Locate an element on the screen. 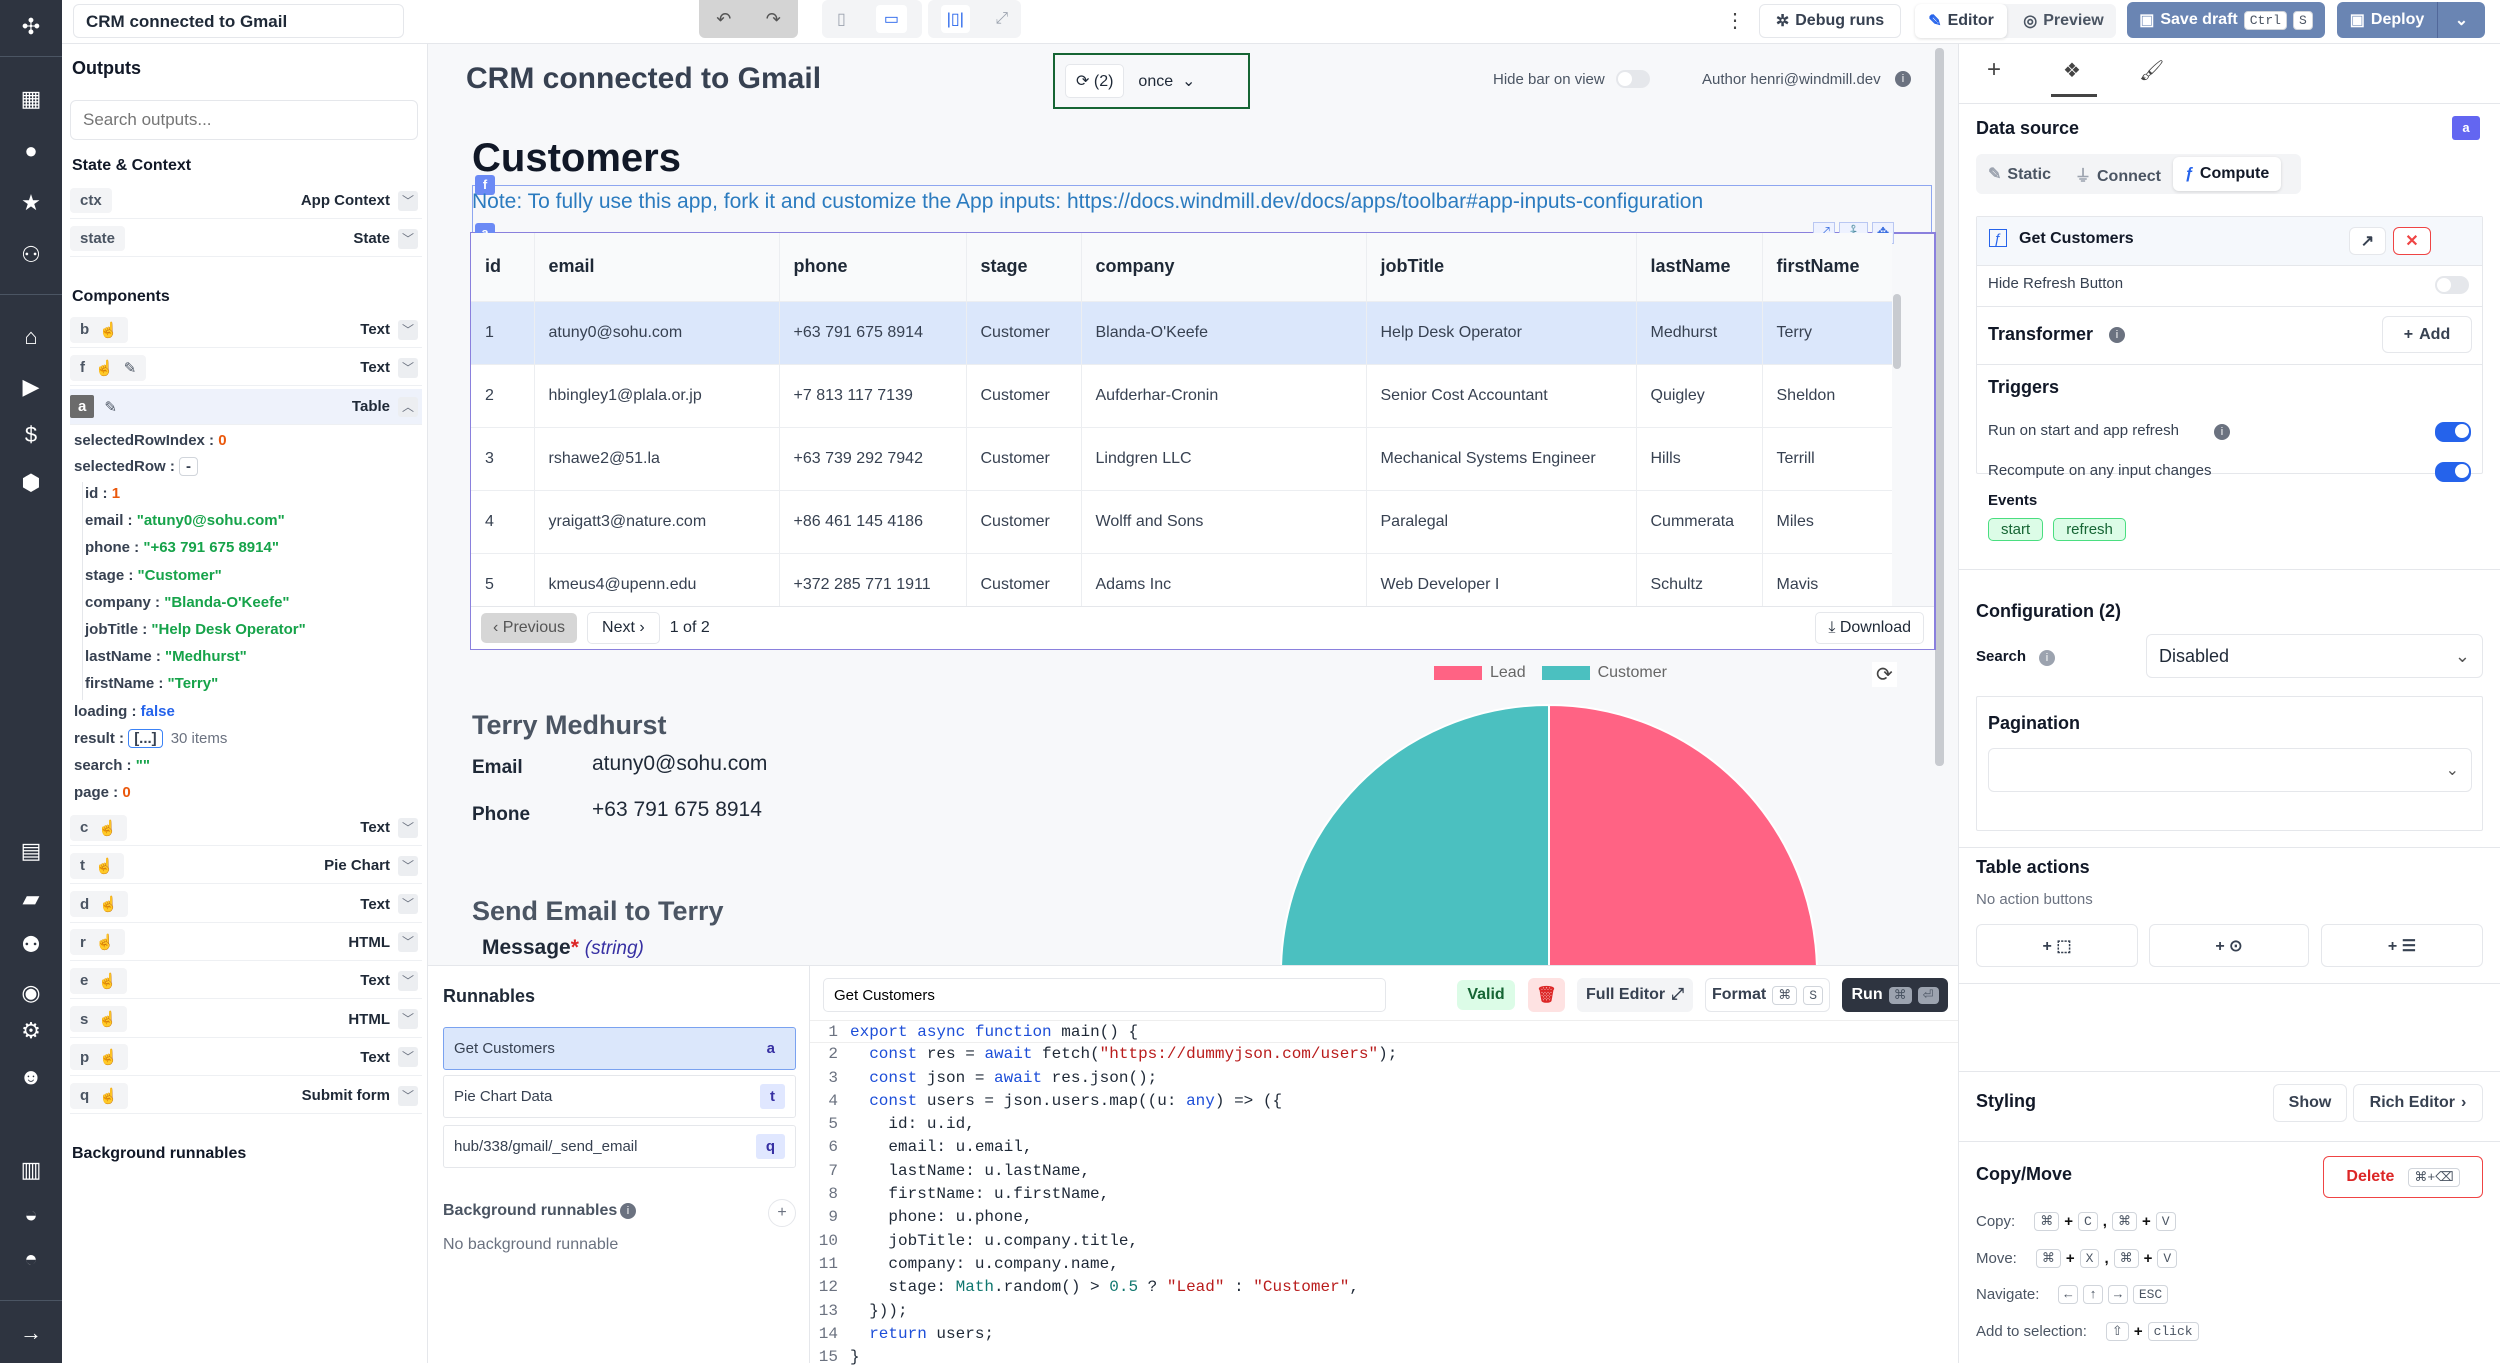 Image resolution: width=2500 pixels, height=1369 pixels. calendar-icon: ▤ is located at coordinates (31, 851).